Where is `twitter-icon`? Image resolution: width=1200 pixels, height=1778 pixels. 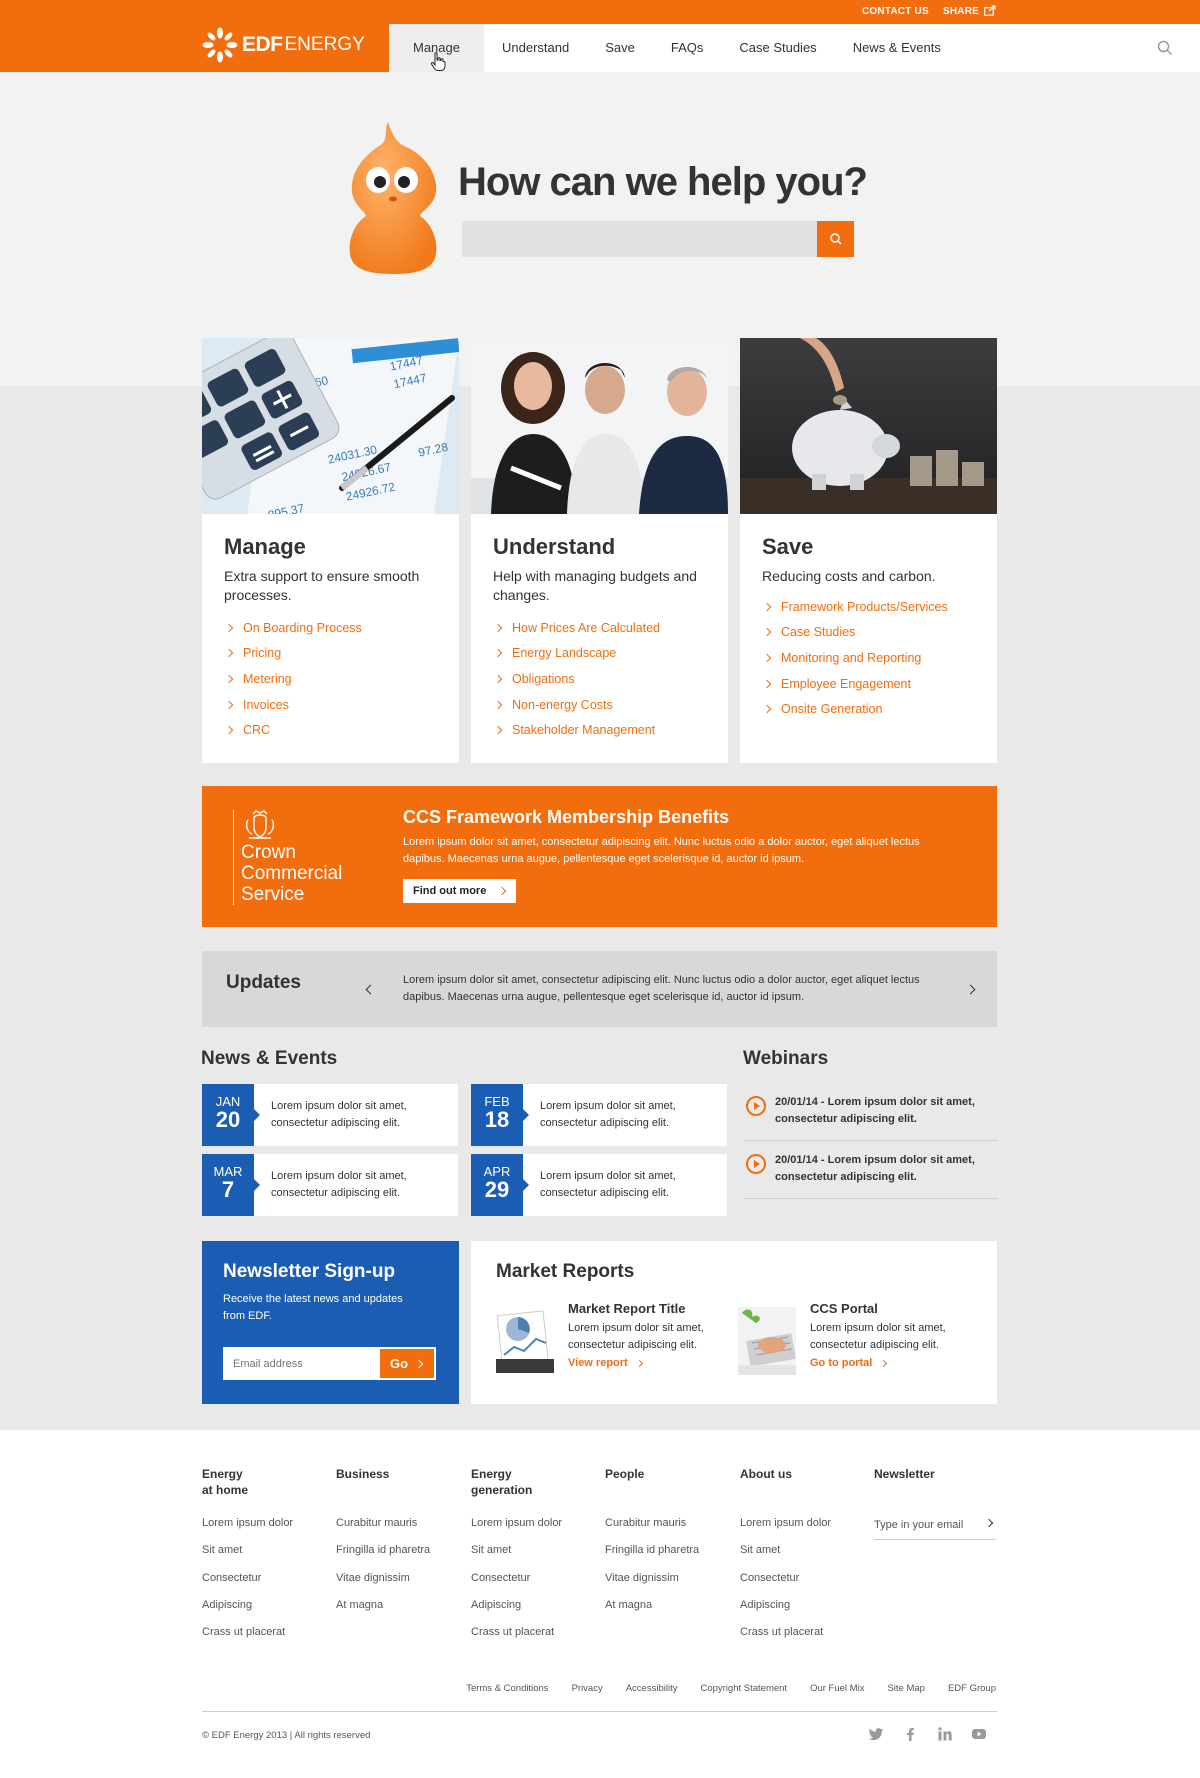 twitter-icon is located at coordinates (876, 1734).